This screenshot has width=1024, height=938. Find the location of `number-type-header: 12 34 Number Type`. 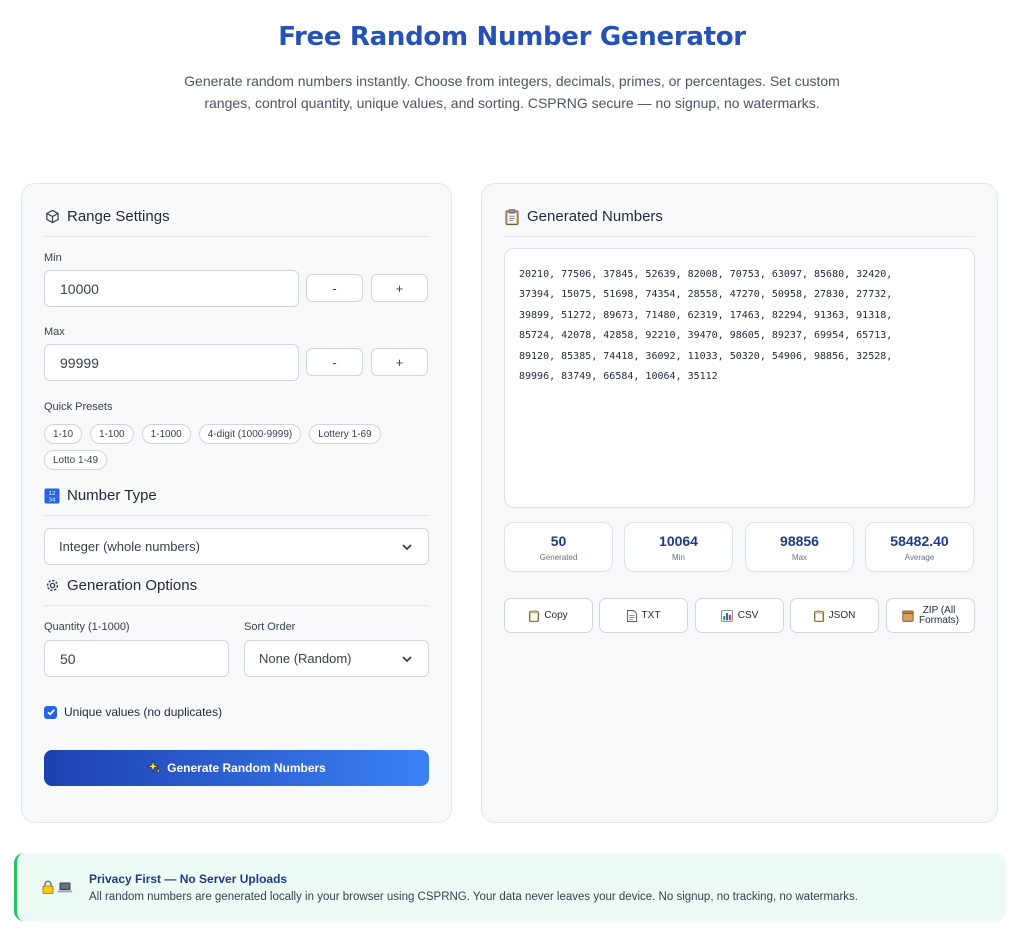

number-type-header: 12 34 Number Type is located at coordinates (236, 501).